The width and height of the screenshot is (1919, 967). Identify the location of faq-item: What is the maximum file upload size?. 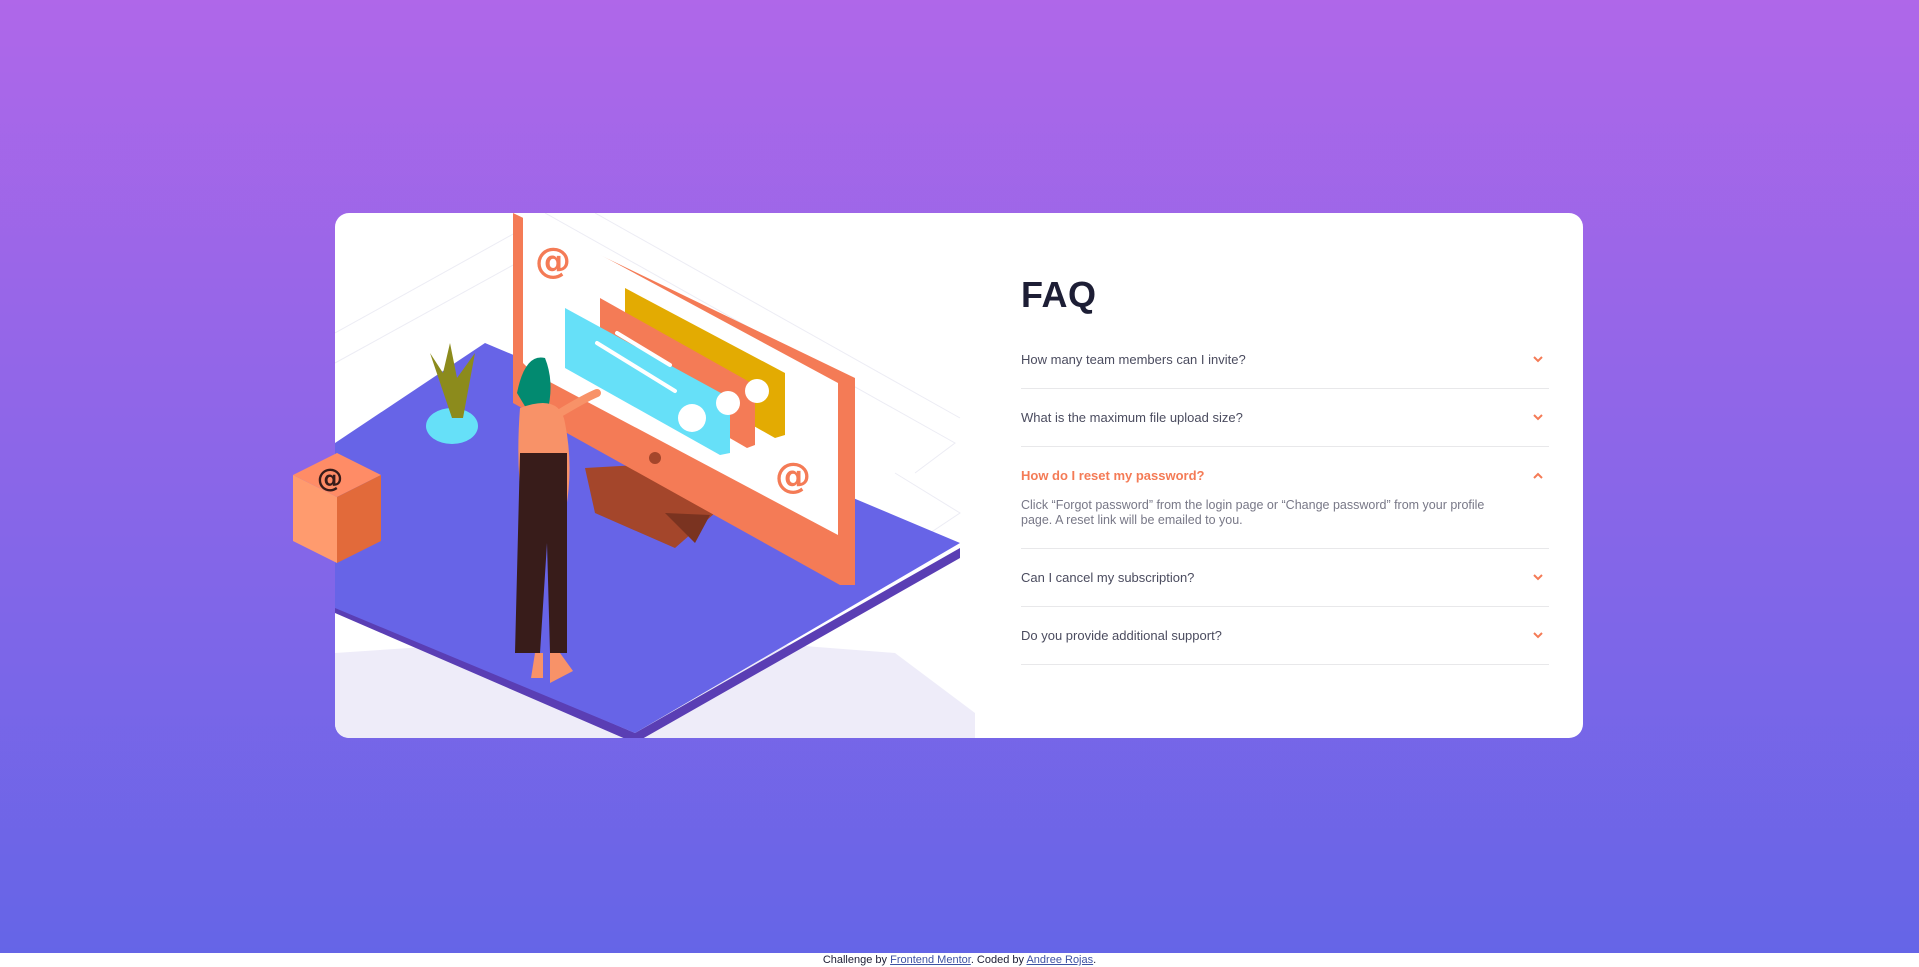
(1285, 418).